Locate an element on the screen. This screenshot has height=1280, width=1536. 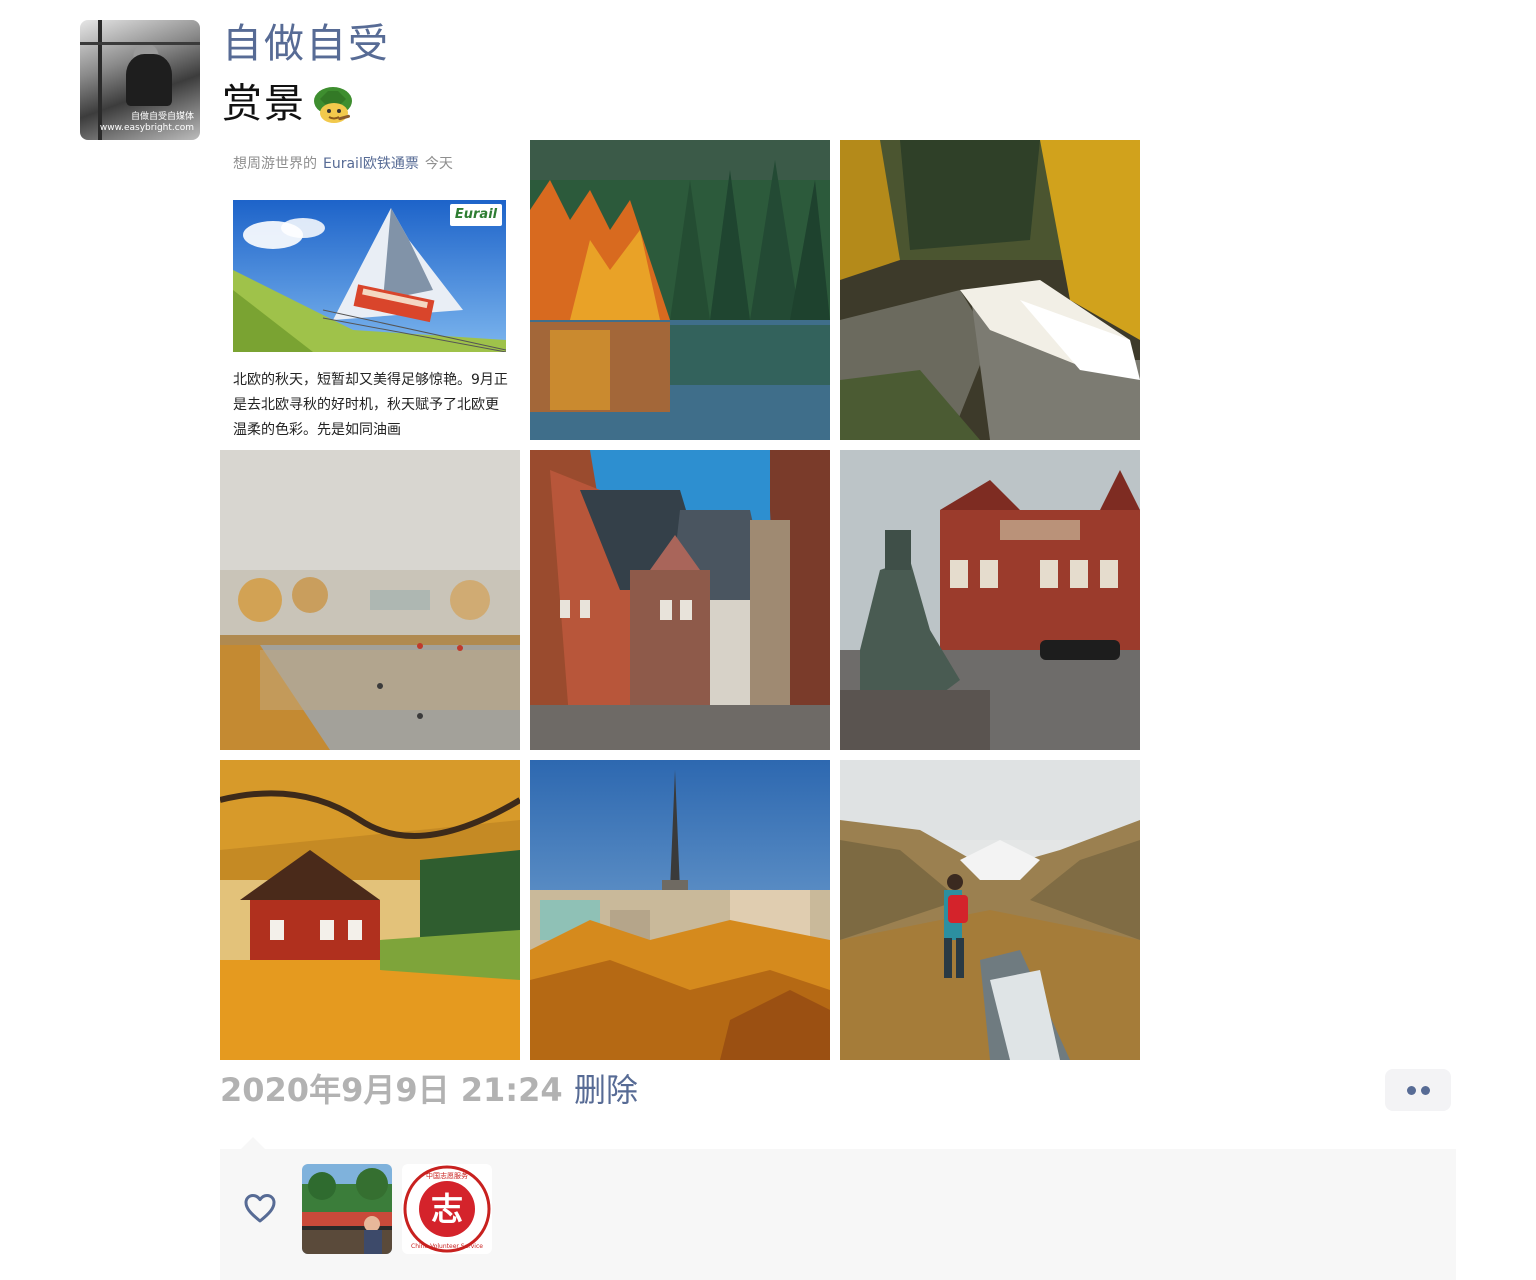
article-meta: 想周游世界的 Eurail欧铁通票 今天 is located at coordinates (343, 164).